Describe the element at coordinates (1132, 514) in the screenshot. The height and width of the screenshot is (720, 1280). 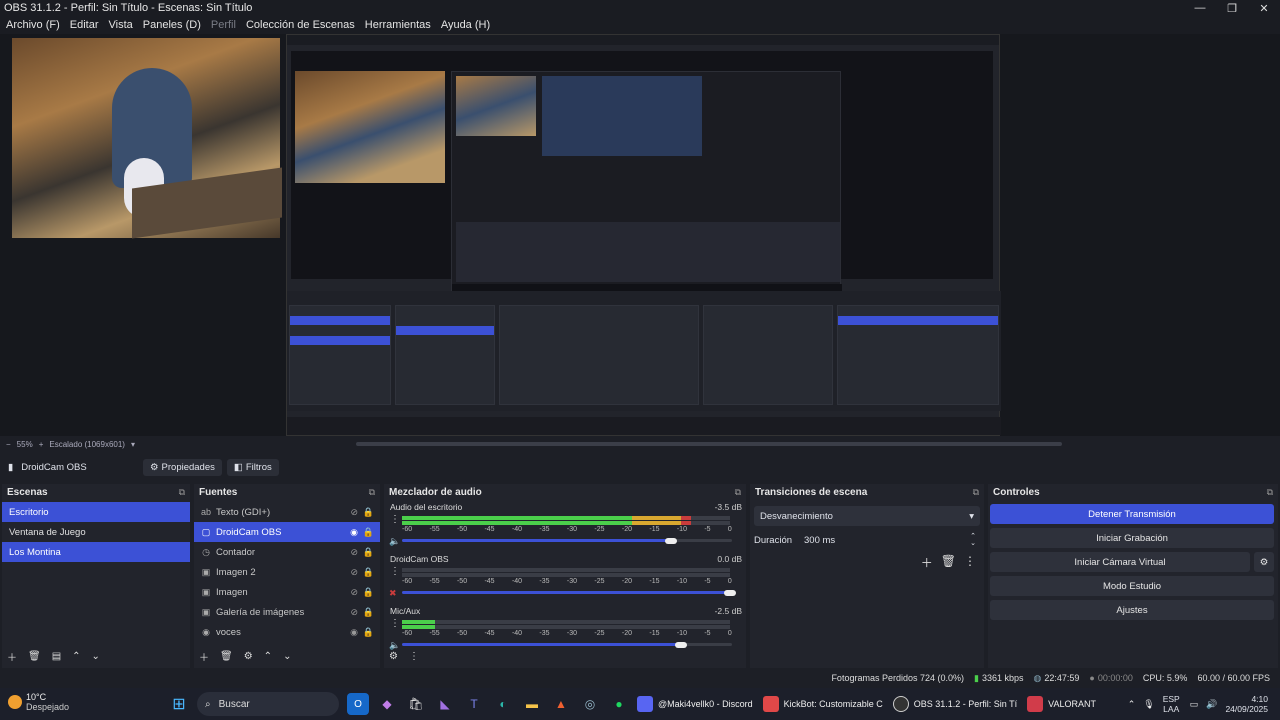
I see `stop-stream-button: Detener Transmisión` at that location.